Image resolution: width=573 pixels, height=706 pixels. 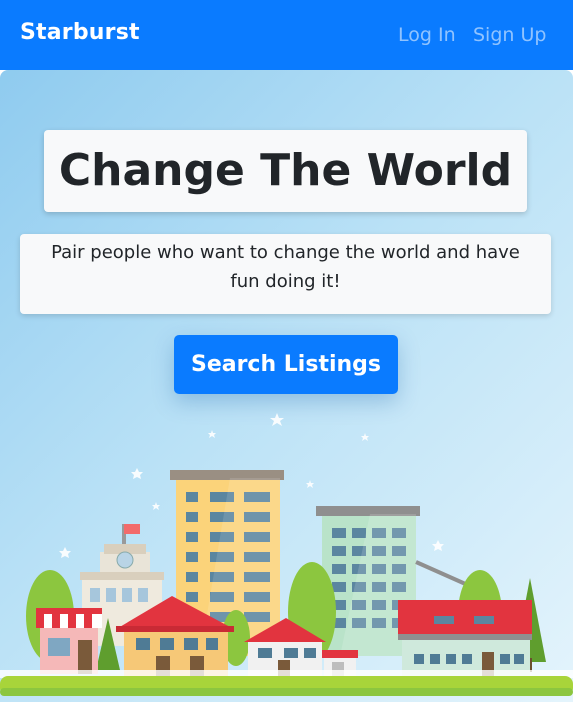 What do you see at coordinates (427, 35) in the screenshot?
I see `login-link: Log In` at bounding box center [427, 35].